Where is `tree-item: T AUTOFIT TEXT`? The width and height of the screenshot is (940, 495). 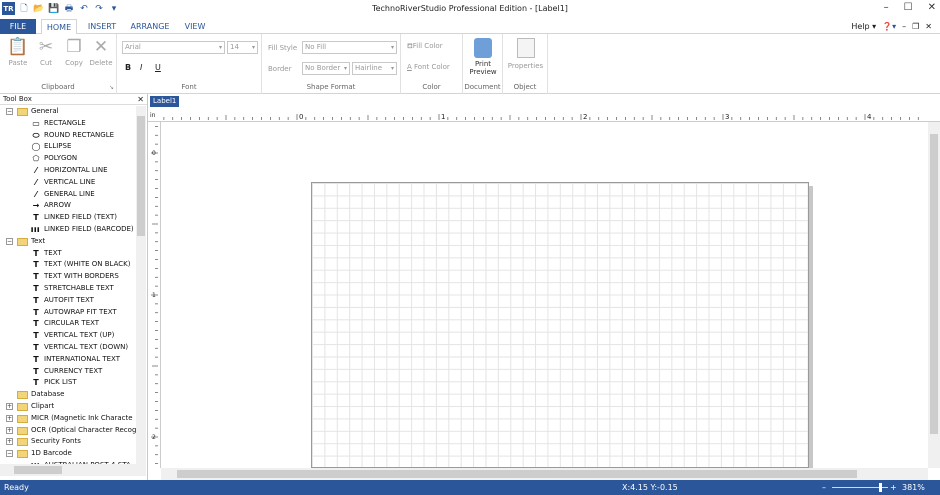
tree-item: T AUTOFIT TEXT is located at coordinates (68, 301).